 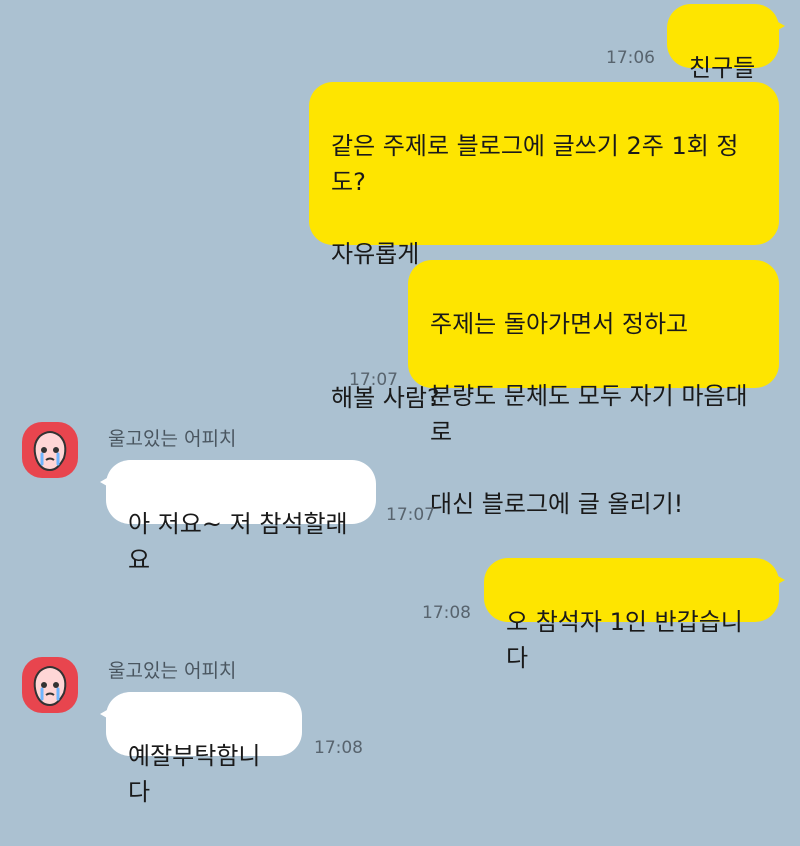 I want to click on message-time: 17:06, so click(x=630, y=58).